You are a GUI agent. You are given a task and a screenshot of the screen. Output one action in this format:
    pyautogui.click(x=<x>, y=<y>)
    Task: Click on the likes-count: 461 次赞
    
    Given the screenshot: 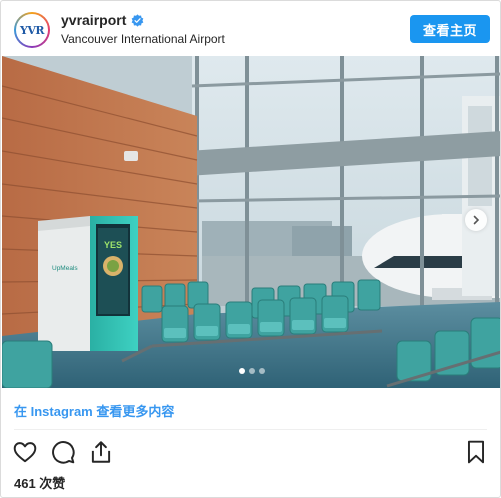 What is the action you would take?
    pyautogui.click(x=39, y=482)
    